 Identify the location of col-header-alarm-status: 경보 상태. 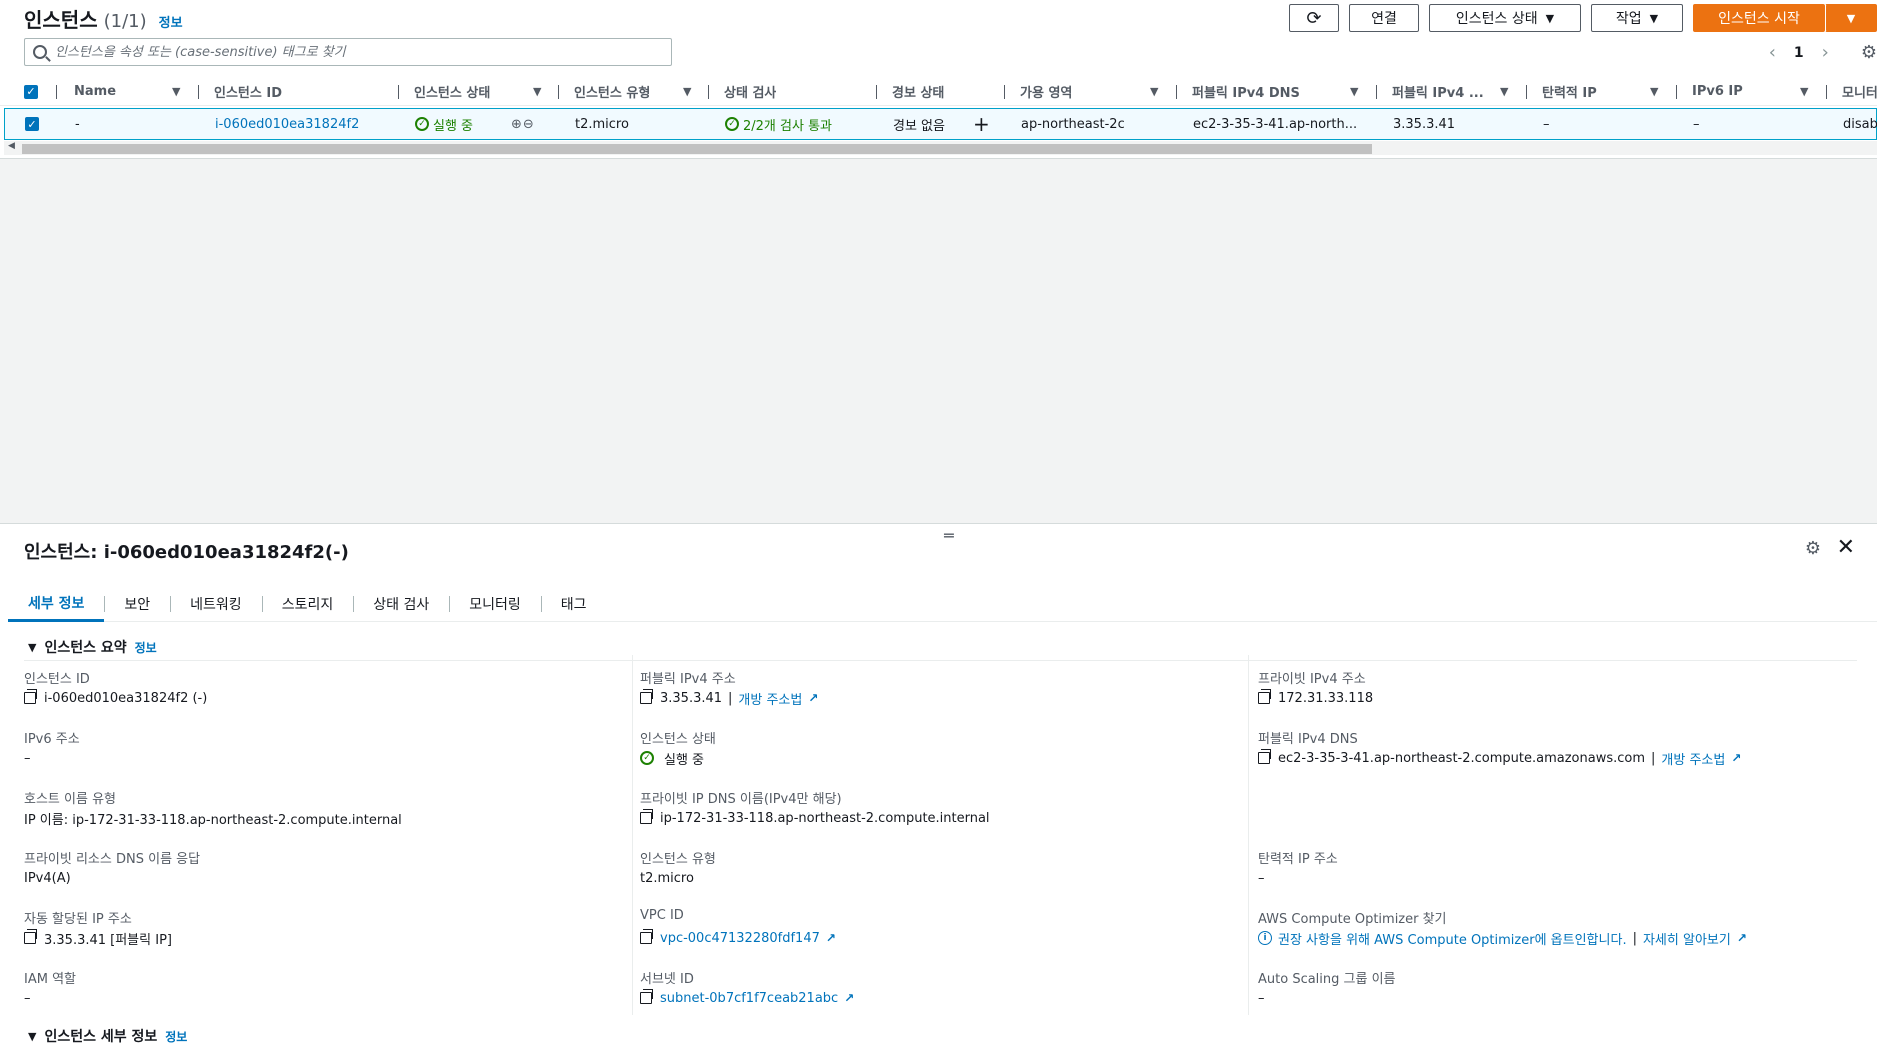
(918, 91).